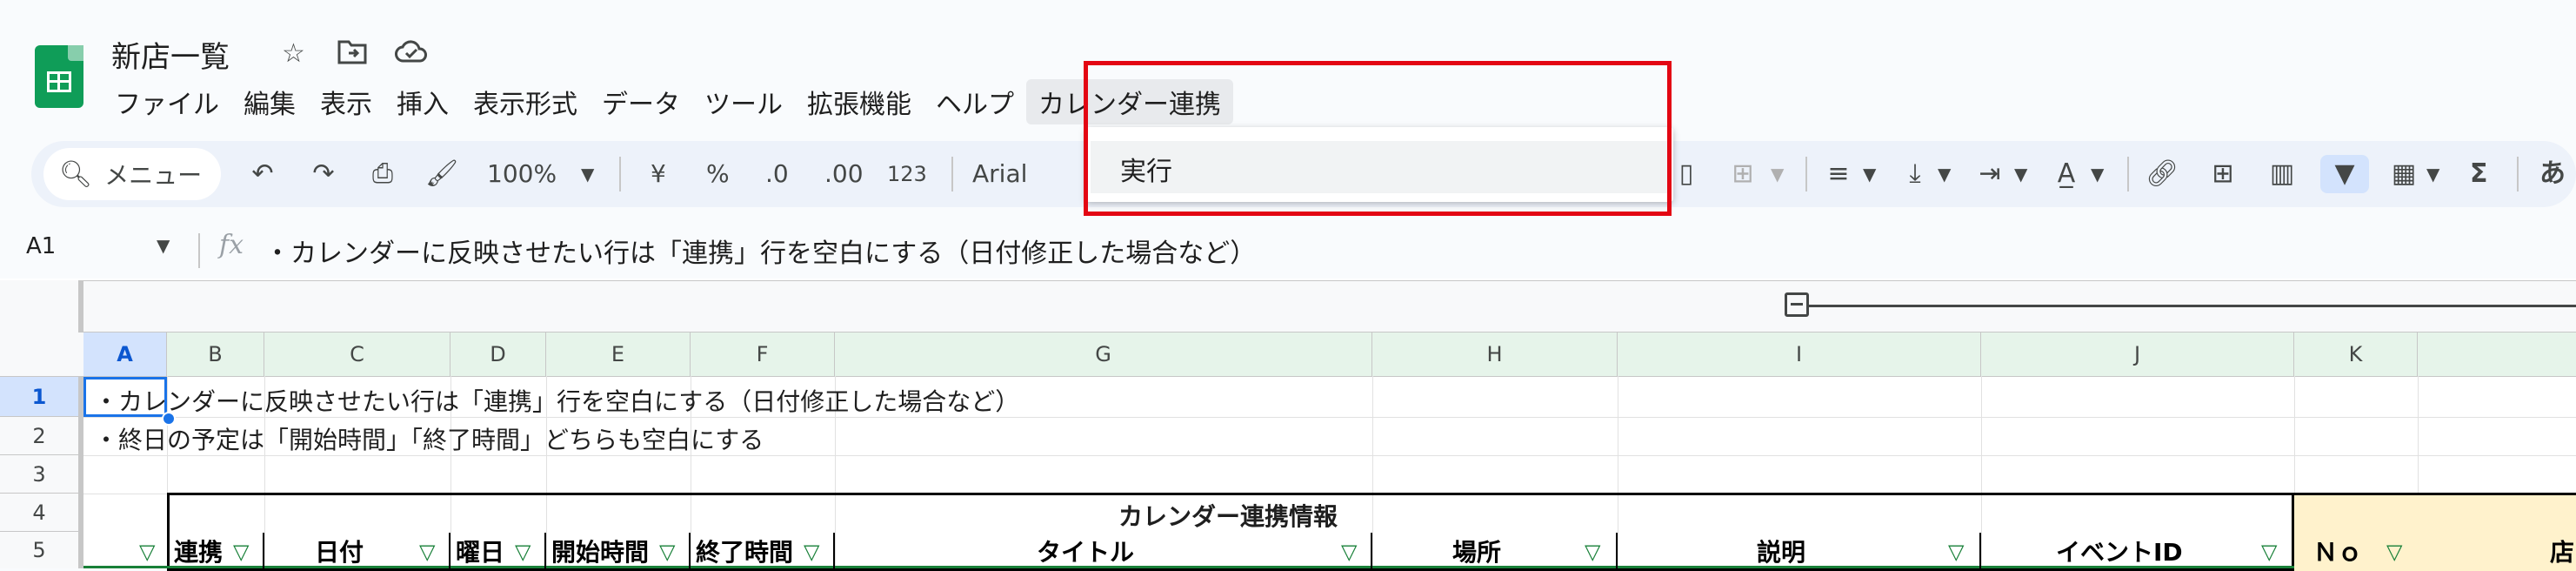  Describe the element at coordinates (442, 174) in the screenshot. I see `paint-format-icon: 🖌︎` at that location.